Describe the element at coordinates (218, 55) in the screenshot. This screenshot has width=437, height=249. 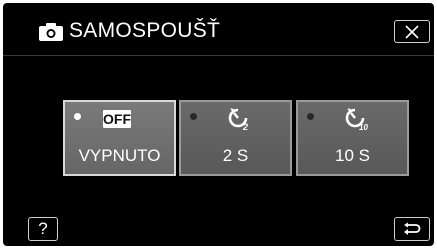
I see `header-divider` at that location.